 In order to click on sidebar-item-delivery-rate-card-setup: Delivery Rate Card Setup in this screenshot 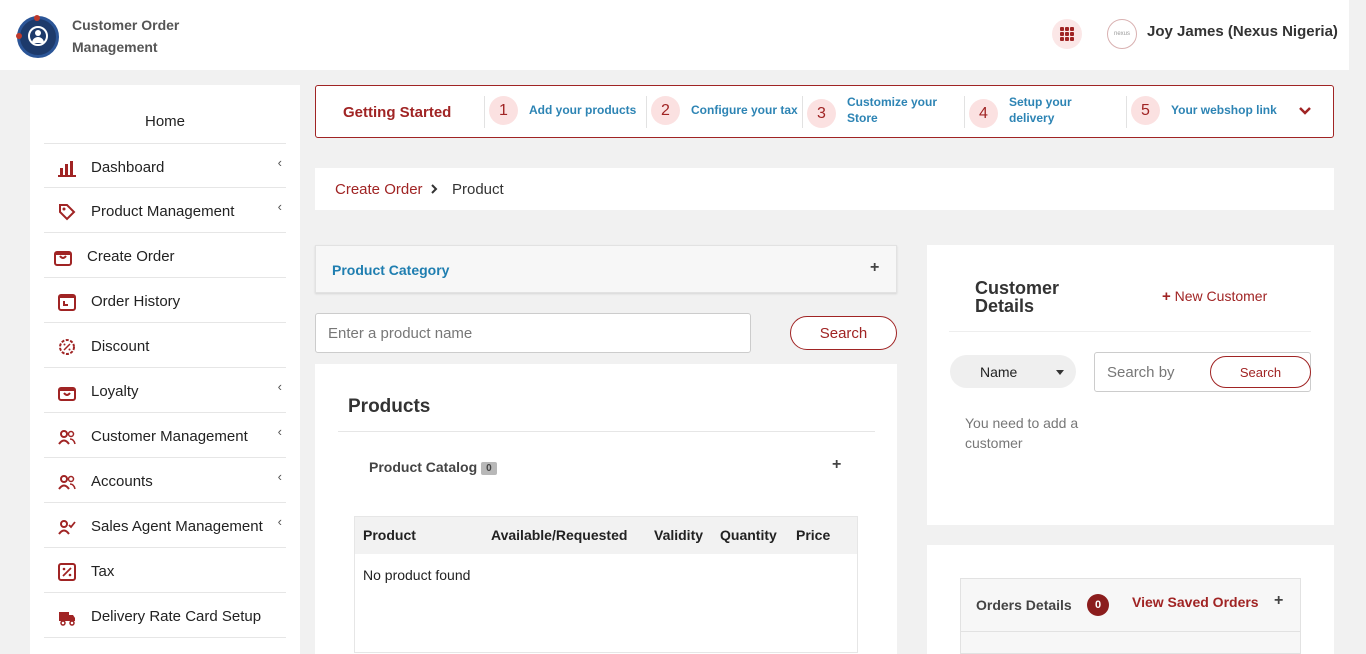, I will do `click(165, 615)`.